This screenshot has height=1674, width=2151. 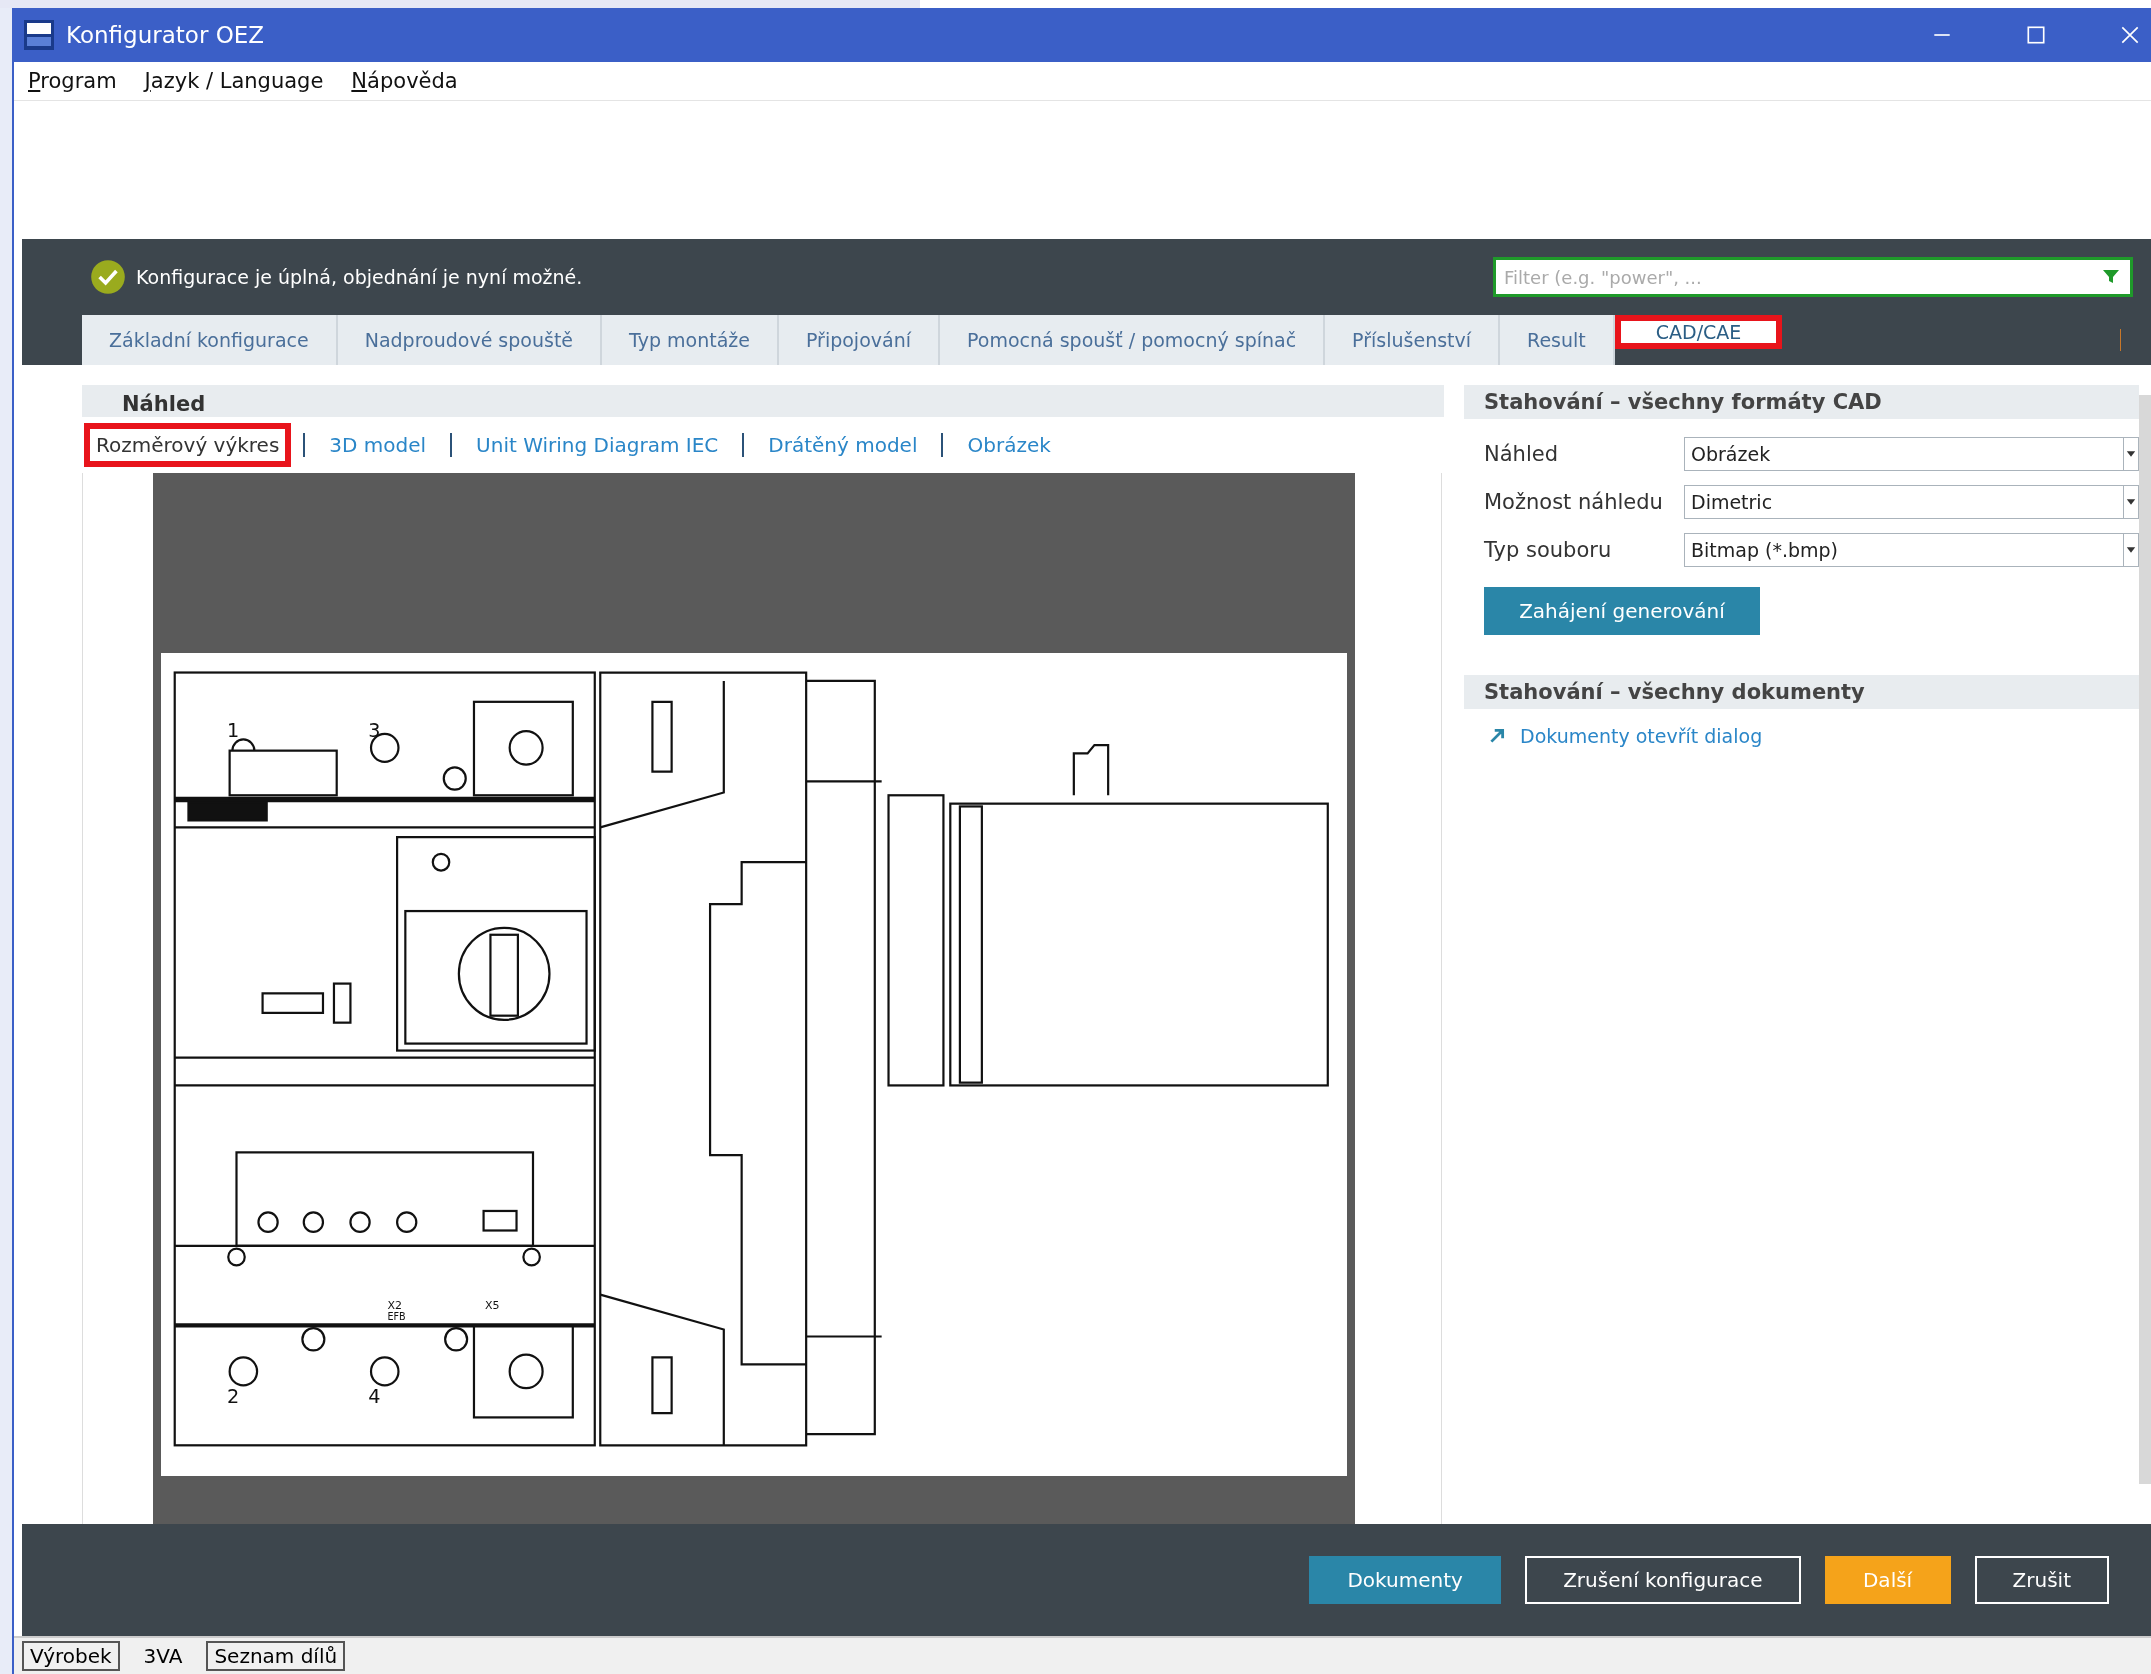 I want to click on field-label: Možnost náhledu, so click(x=1574, y=502).